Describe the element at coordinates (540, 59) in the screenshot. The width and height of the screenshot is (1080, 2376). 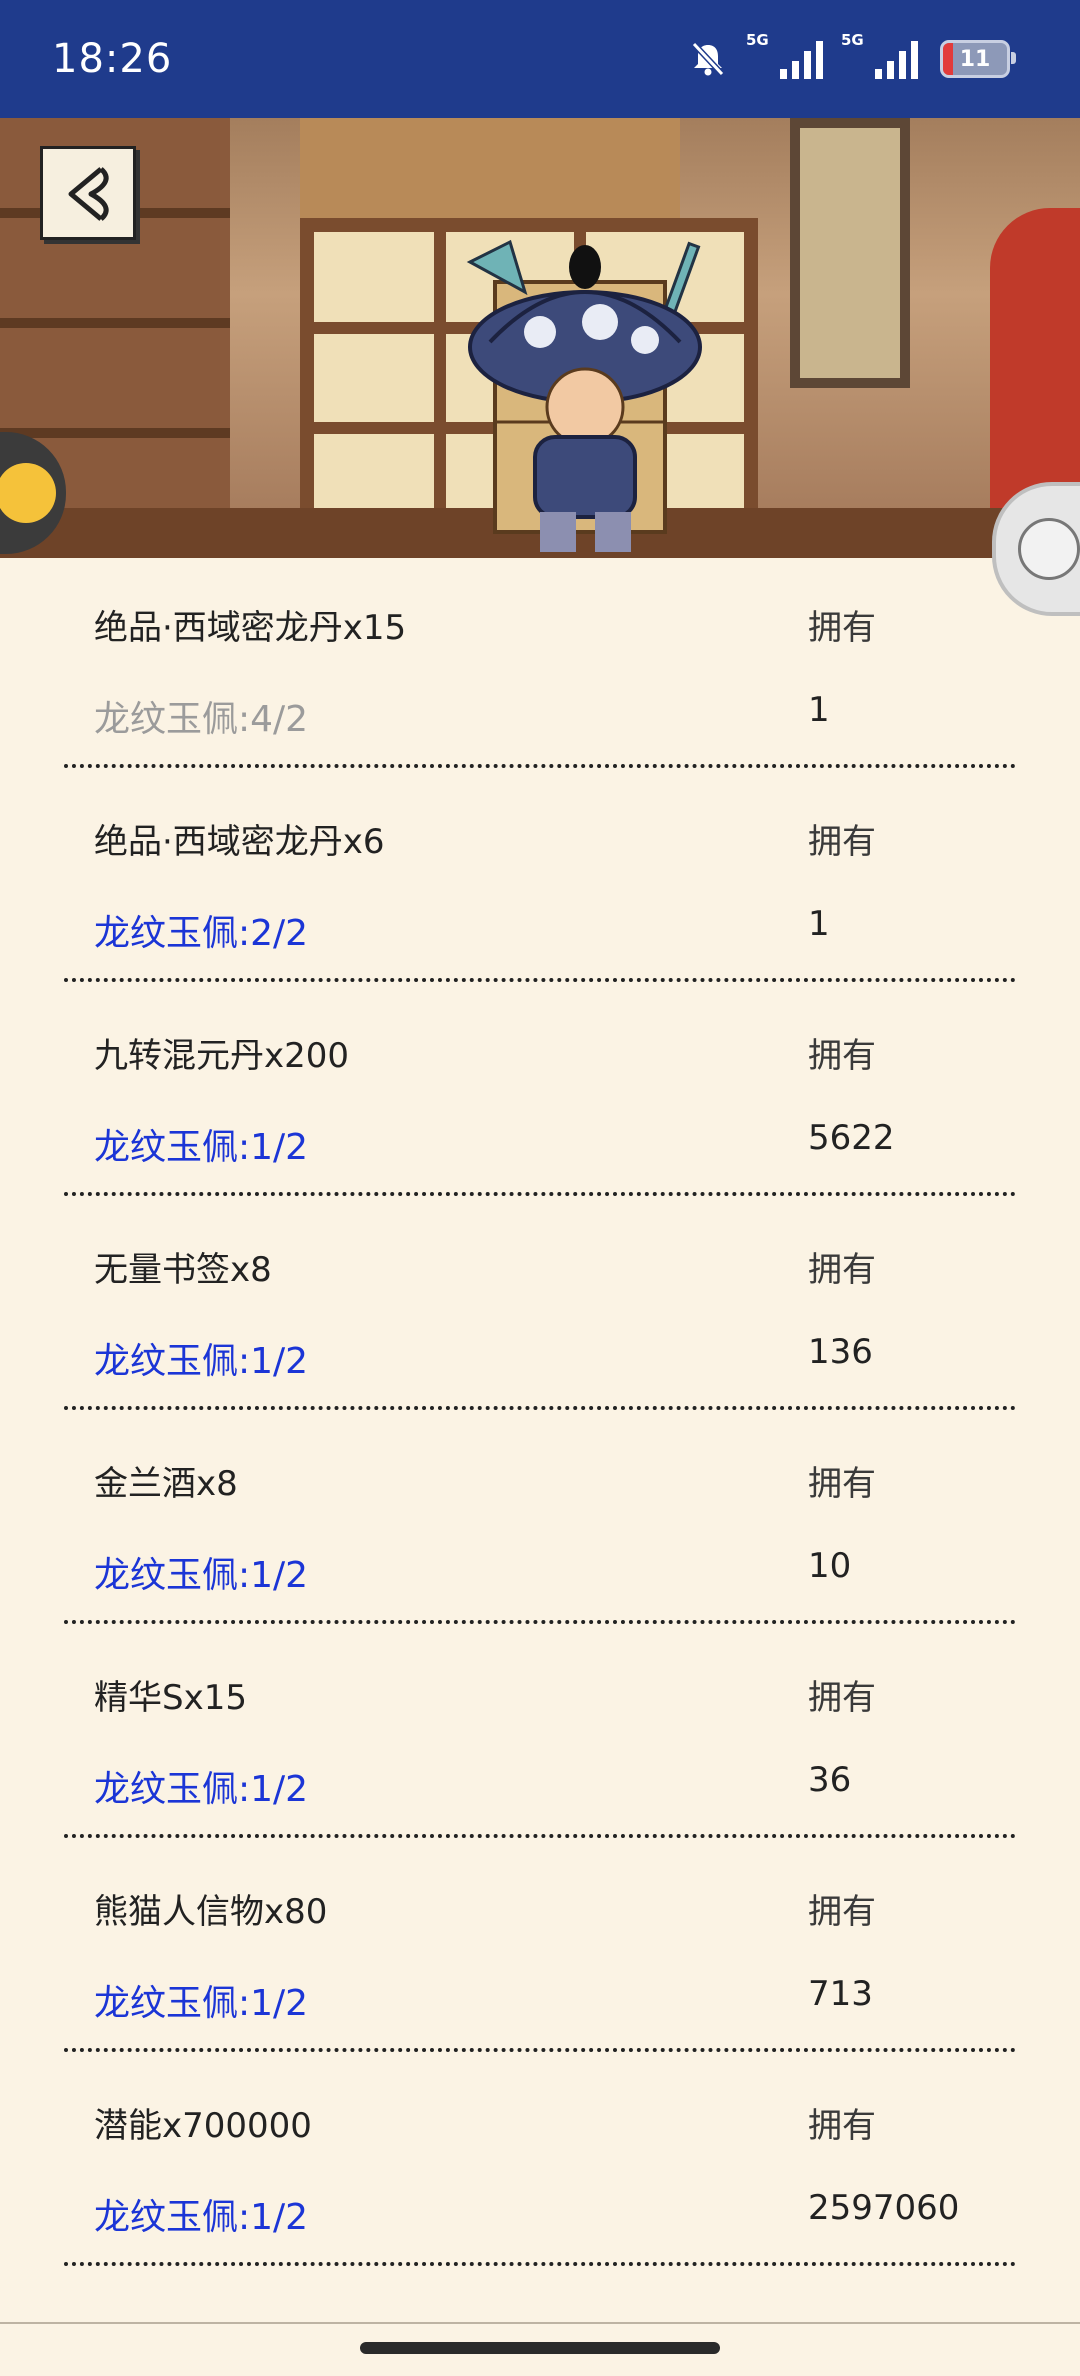
I see `status-bar: 18:26 5G 5G 11` at that location.